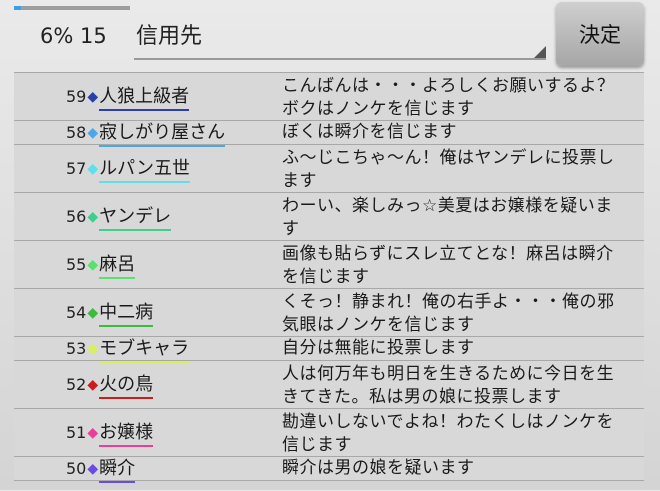 The height and width of the screenshot is (491, 660). What do you see at coordinates (135, 216) in the screenshot?
I see `speaker-name: ヤンデレ` at bounding box center [135, 216].